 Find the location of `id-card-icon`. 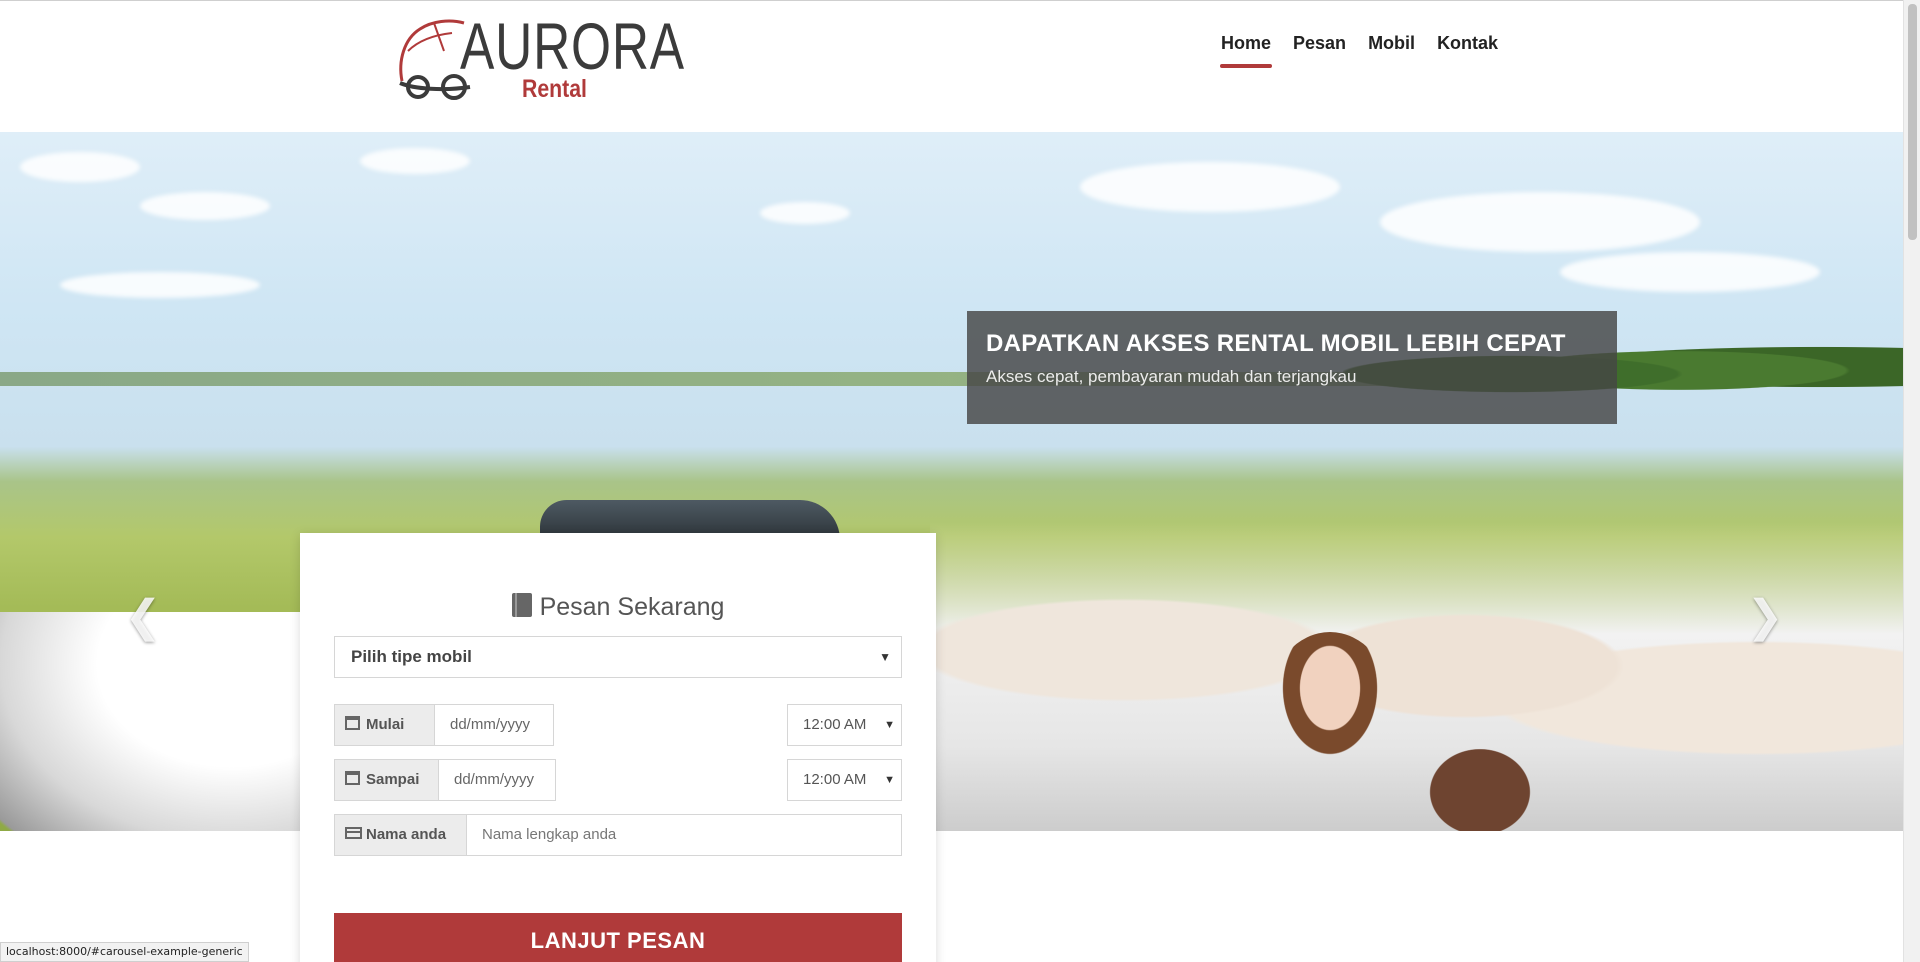

id-card-icon is located at coordinates (353, 833).